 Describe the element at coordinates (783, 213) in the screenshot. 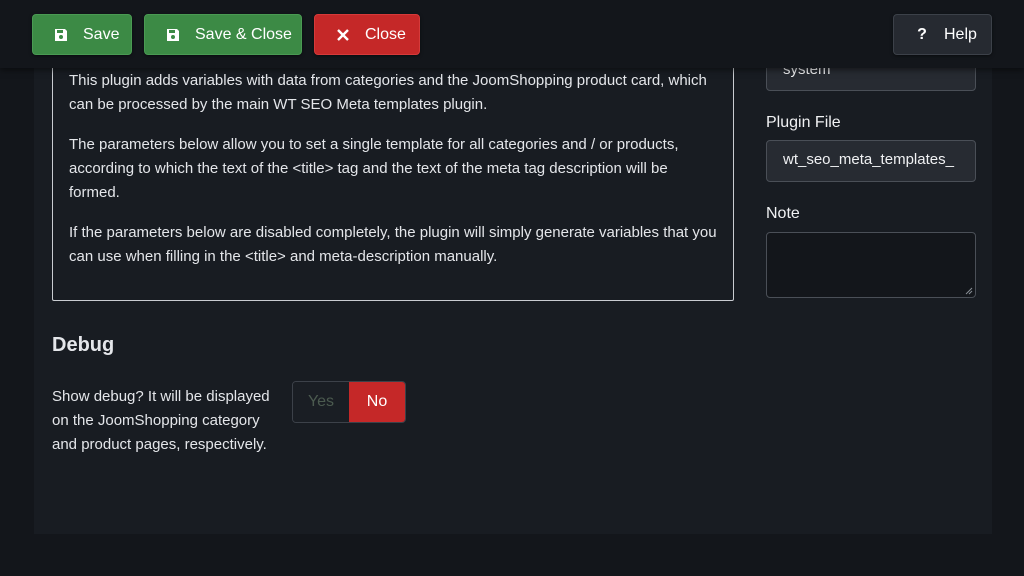

I see `note-label: Note` at that location.